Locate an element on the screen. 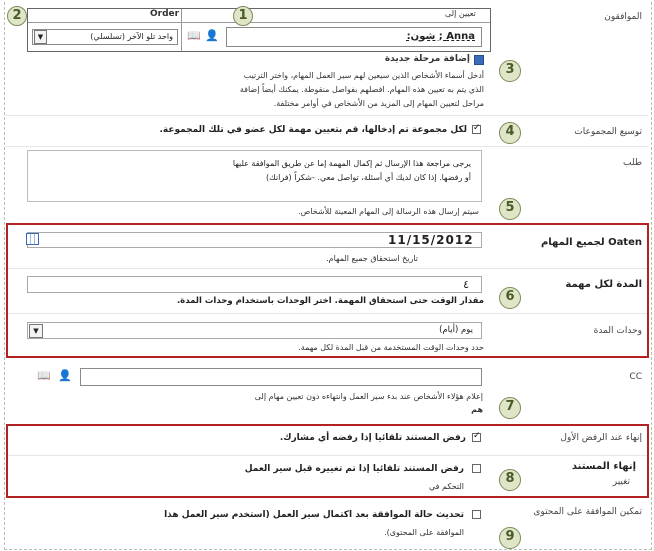 The width and height of the screenshot is (654, 551). cc-label: CC is located at coordinates (635, 377).